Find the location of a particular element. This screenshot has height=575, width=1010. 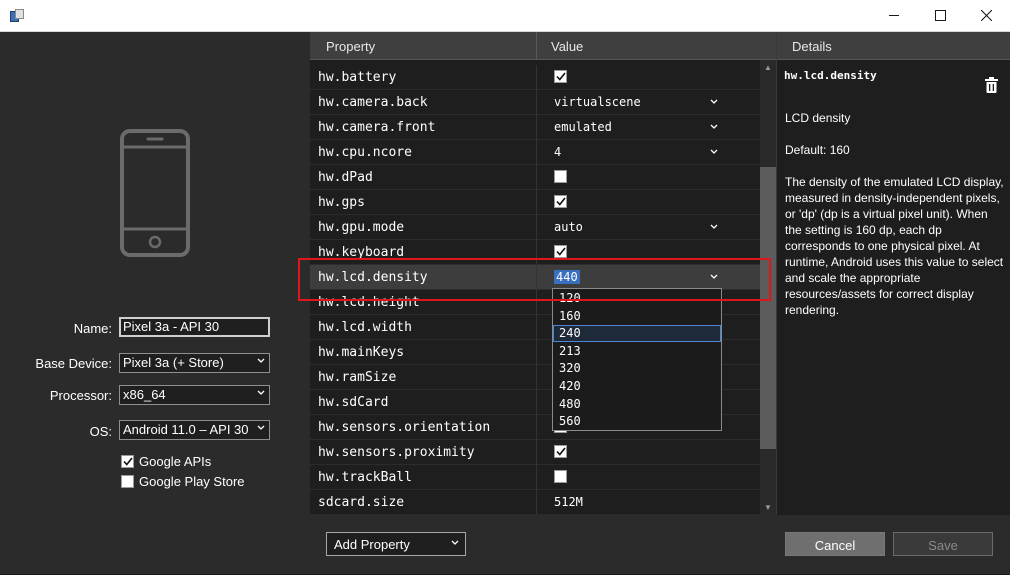

property-name: hw.camera.front is located at coordinates (377, 127).